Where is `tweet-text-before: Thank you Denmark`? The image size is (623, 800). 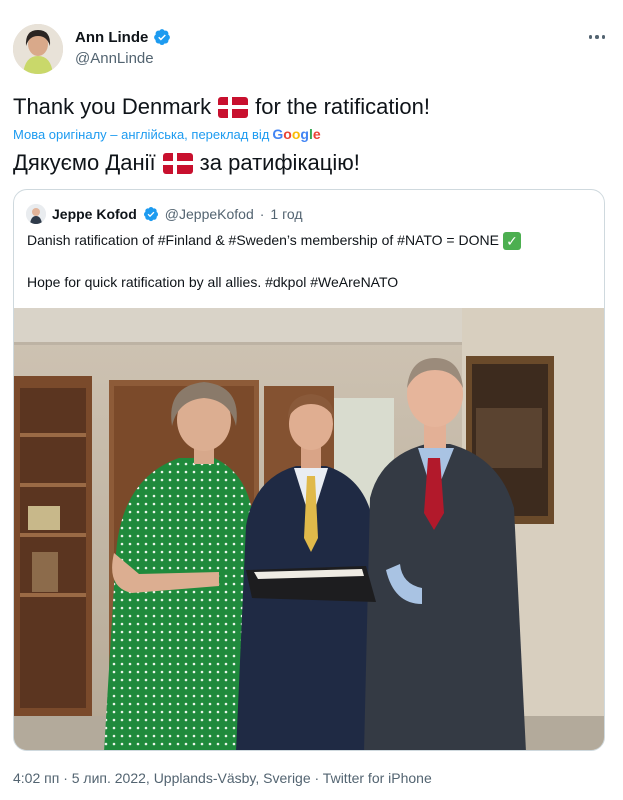 tweet-text-before: Thank you Denmark is located at coordinates (112, 106).